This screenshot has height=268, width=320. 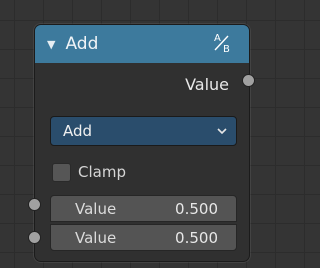 I want to click on value-input-2: Value 0.500, so click(x=143, y=237).